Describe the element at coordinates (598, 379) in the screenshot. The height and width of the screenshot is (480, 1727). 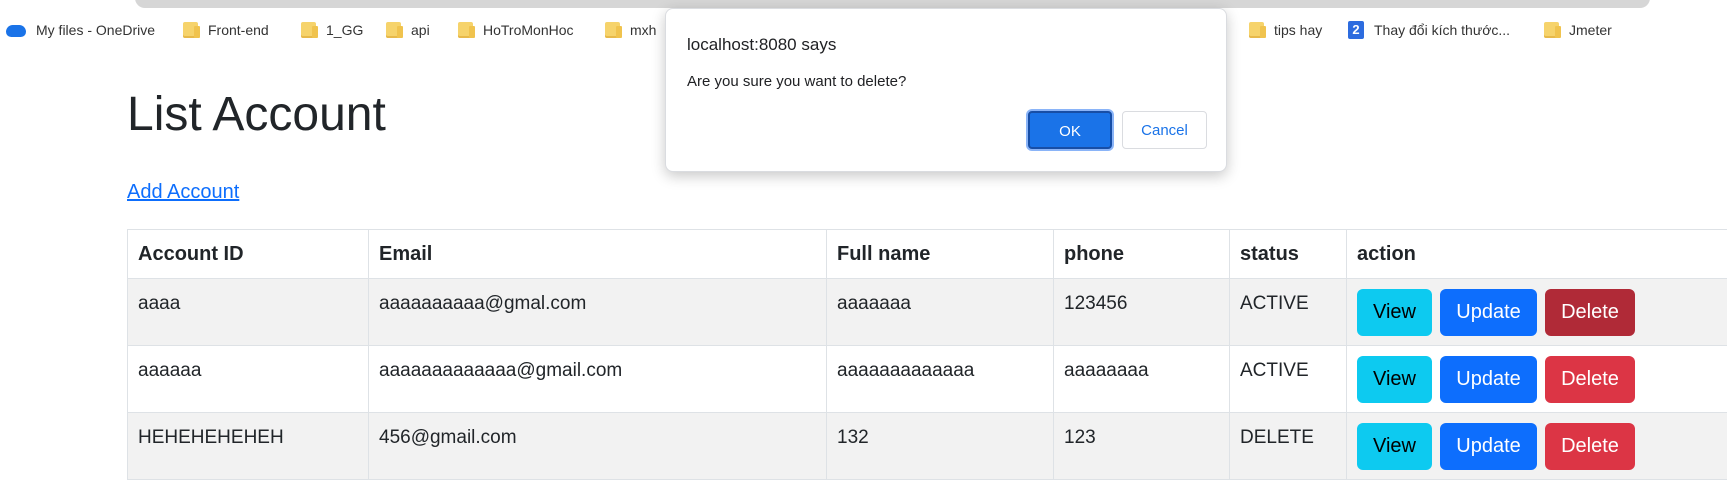
I see `cell-email: aaaaaaaaaaaaa@gmail.com` at that location.